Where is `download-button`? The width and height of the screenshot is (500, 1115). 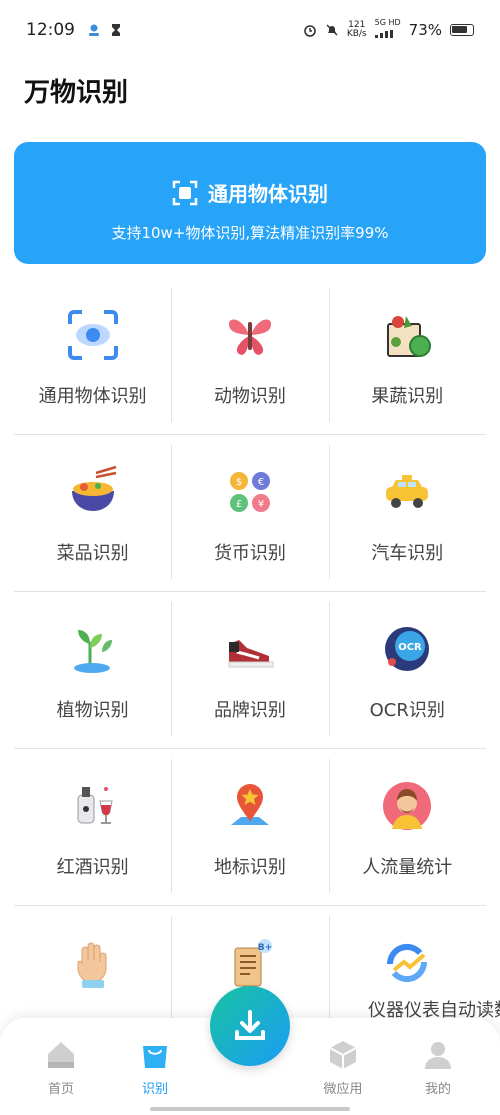
download-button is located at coordinates (250, 1026).